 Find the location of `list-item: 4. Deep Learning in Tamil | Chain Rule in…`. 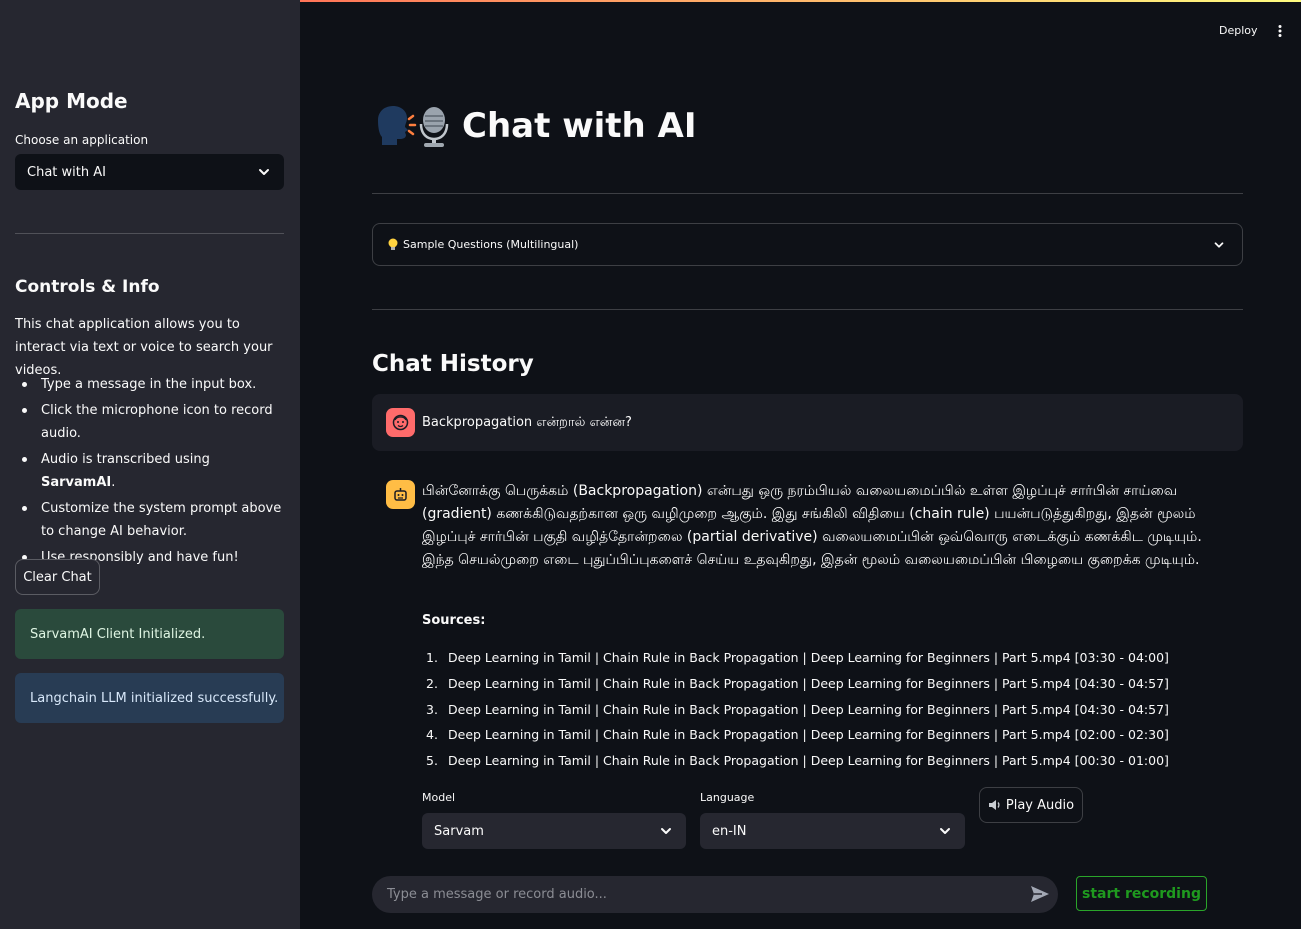

list-item: 4. Deep Learning in Tamil | Chain Rule in… is located at coordinates (832, 738).